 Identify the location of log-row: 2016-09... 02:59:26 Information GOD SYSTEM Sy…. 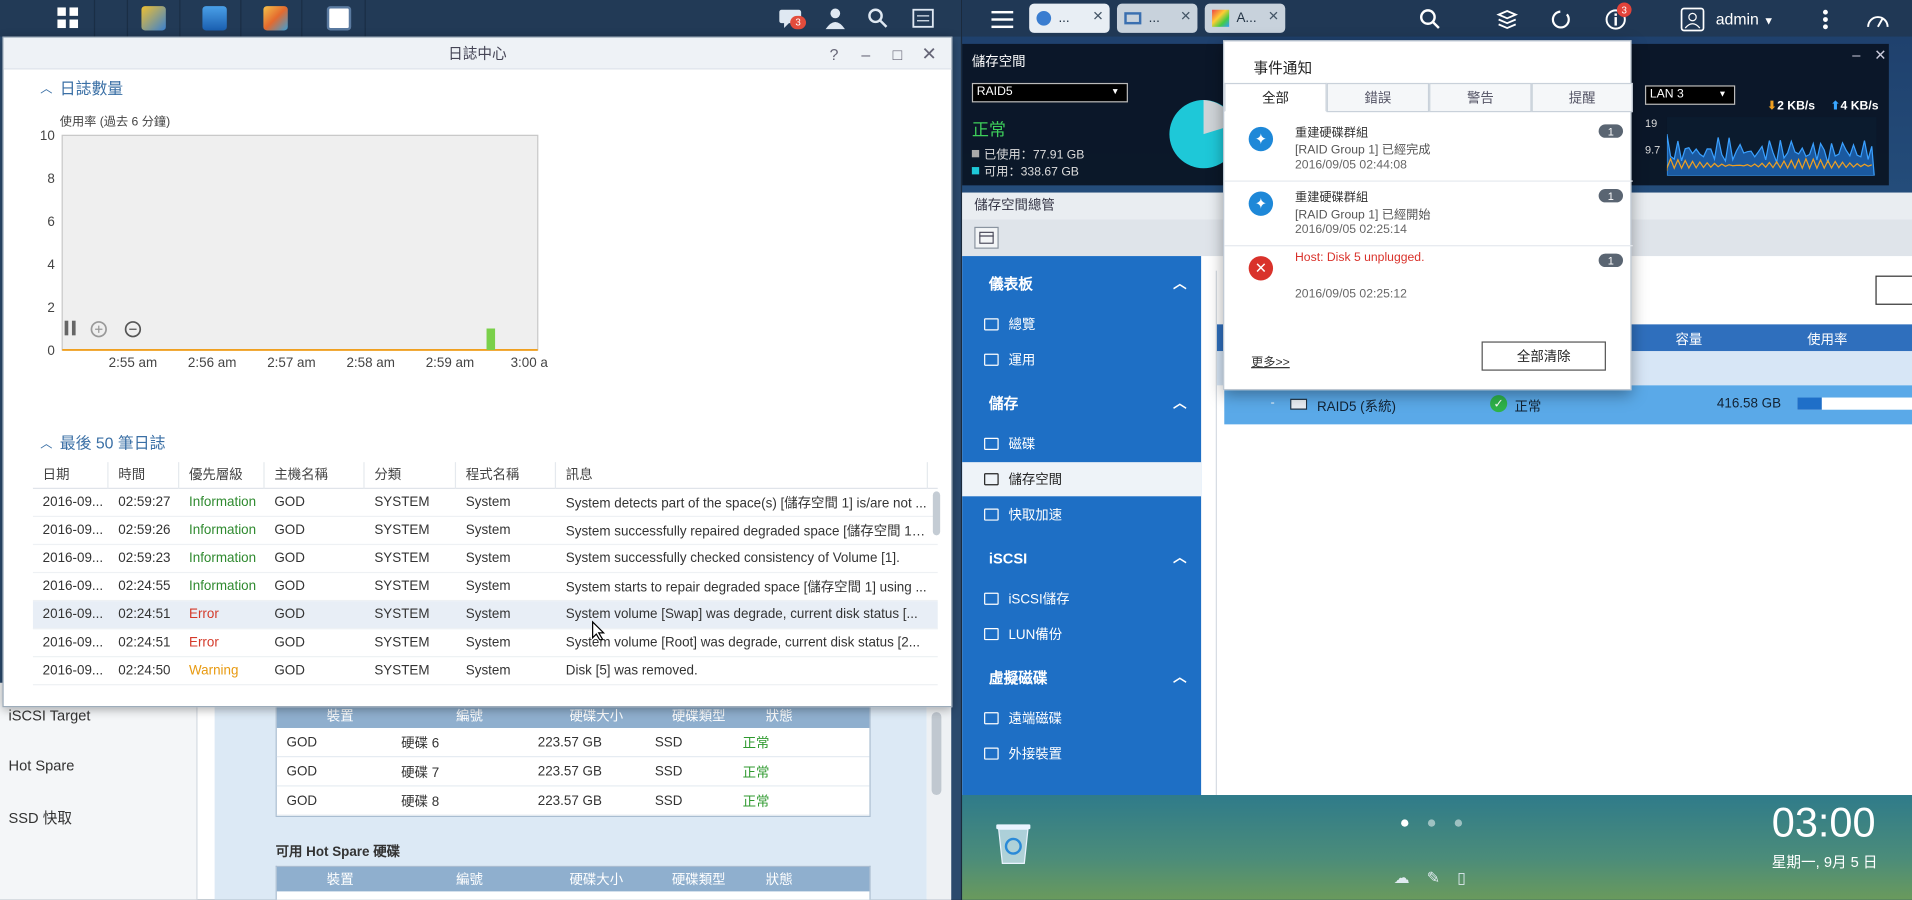
(485, 531).